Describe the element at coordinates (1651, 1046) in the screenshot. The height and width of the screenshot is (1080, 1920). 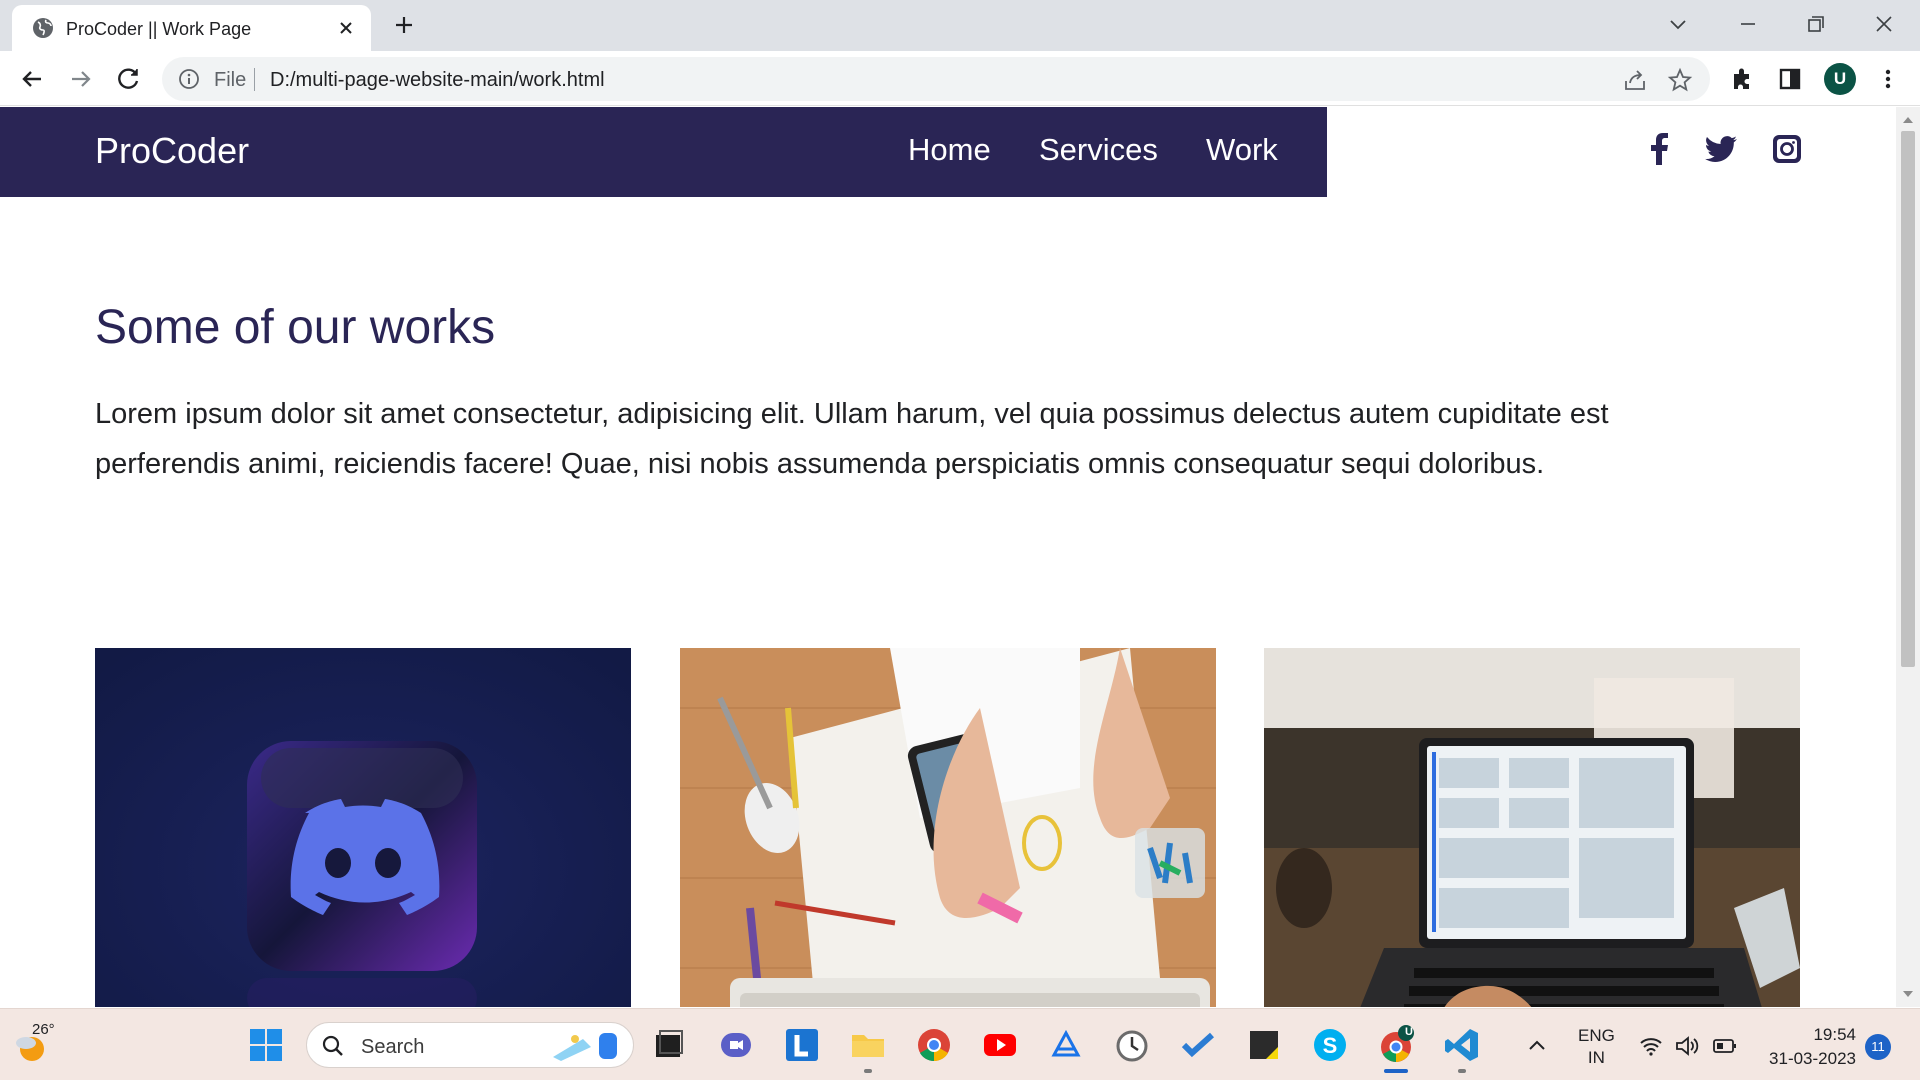
I see `wifi-icon` at that location.